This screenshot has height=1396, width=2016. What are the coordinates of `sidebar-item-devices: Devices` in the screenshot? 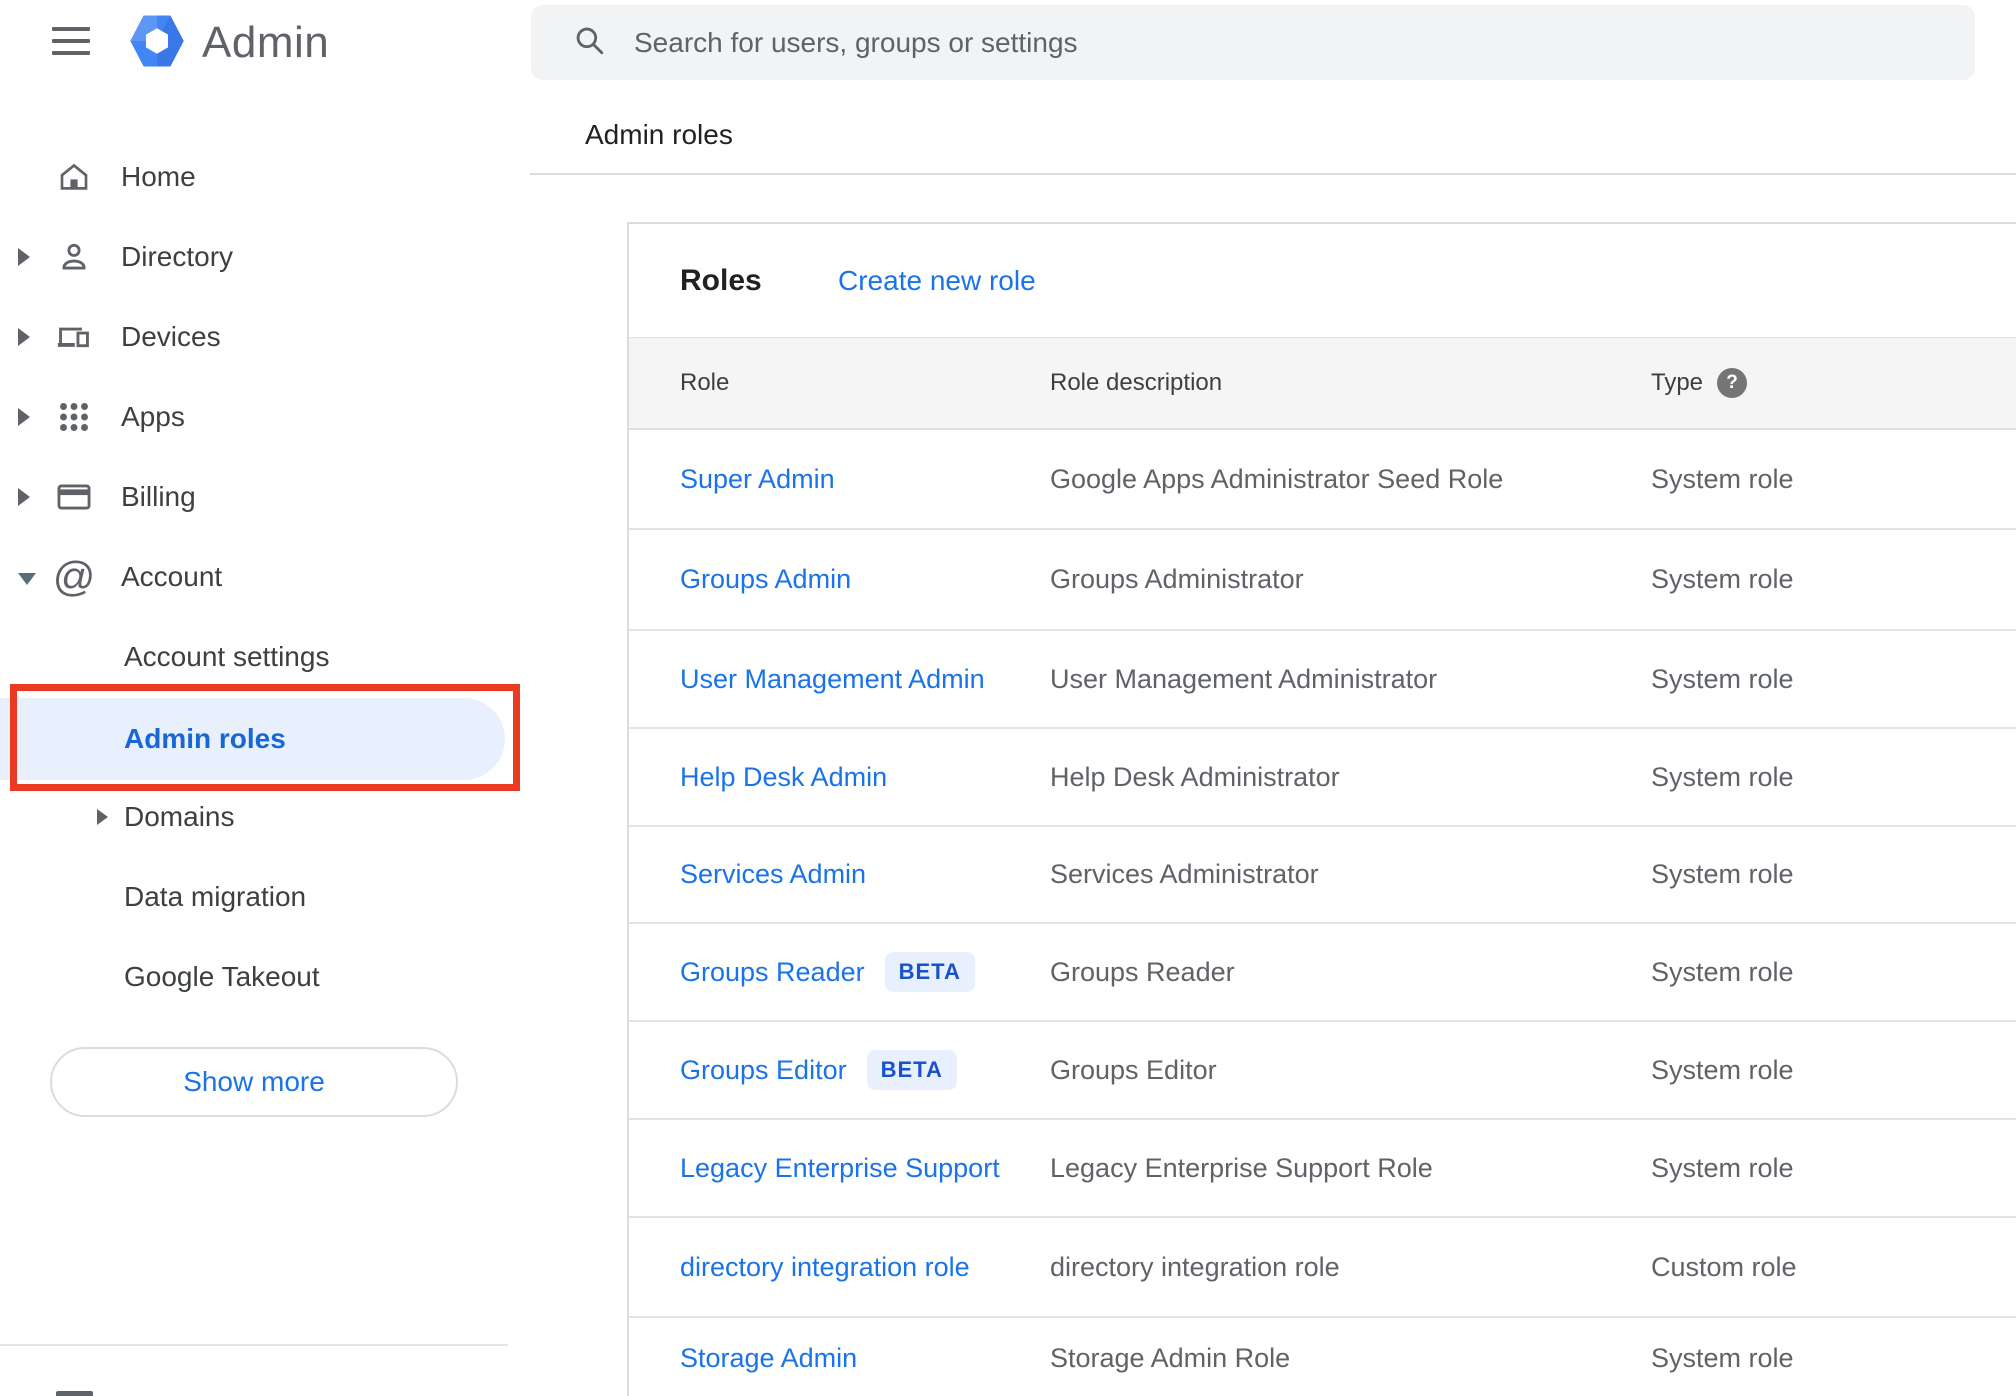 It's located at (257, 337).